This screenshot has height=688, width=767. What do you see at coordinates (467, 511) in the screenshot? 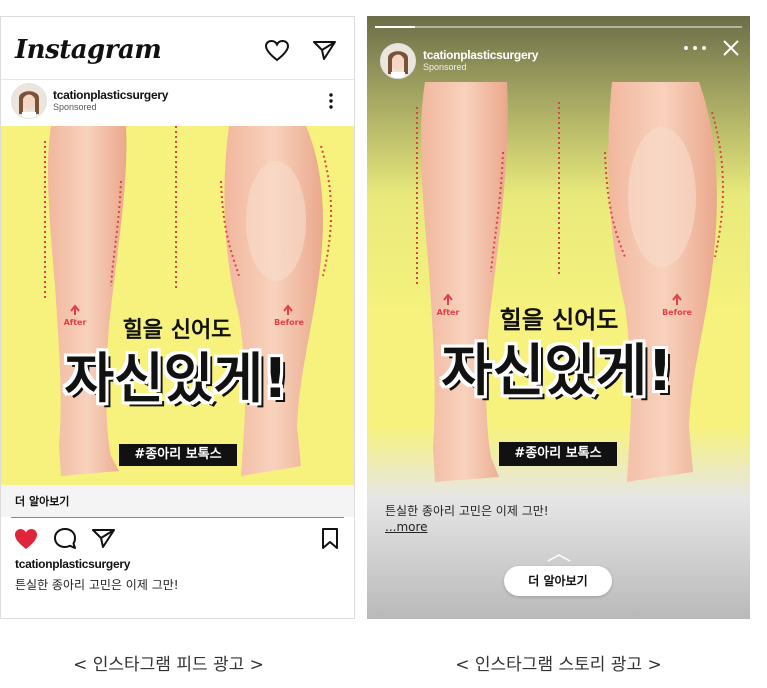
I see `story-caption: 튼실한 종아리 고민은 이제 그만!` at bounding box center [467, 511].